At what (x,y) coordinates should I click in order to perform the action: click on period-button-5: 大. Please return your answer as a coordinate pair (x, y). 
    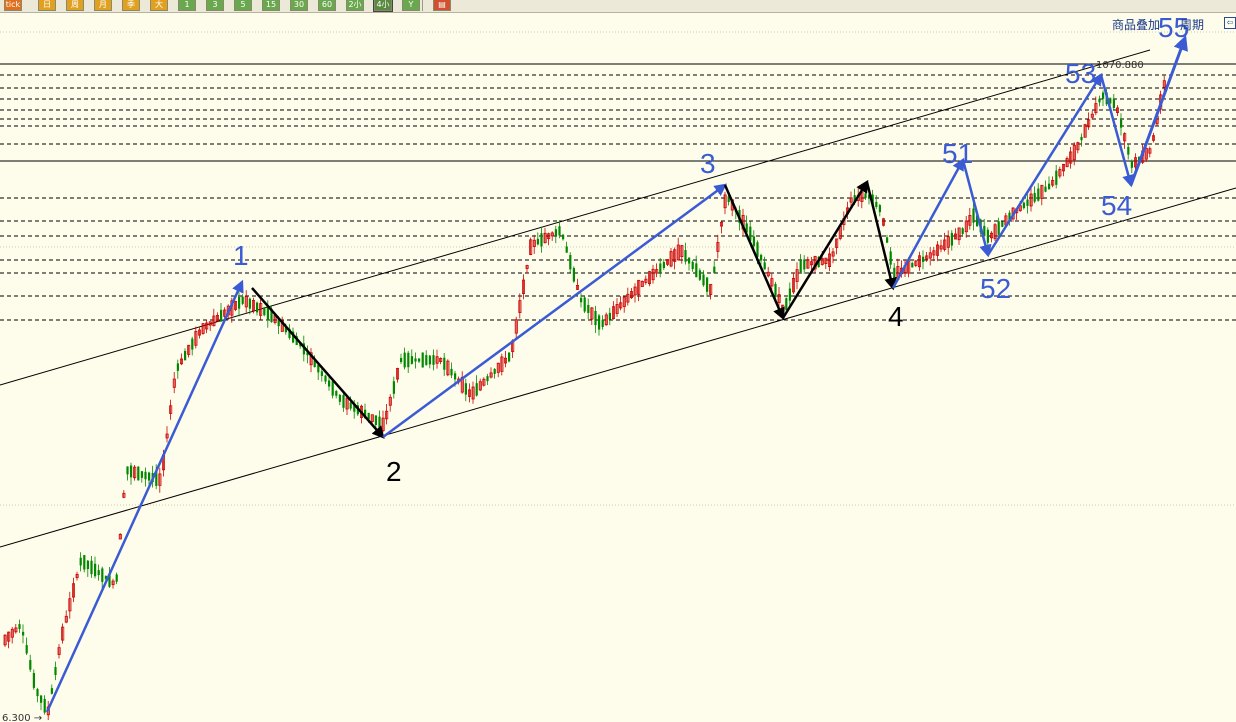
    Looking at the image, I should click on (159, 5).